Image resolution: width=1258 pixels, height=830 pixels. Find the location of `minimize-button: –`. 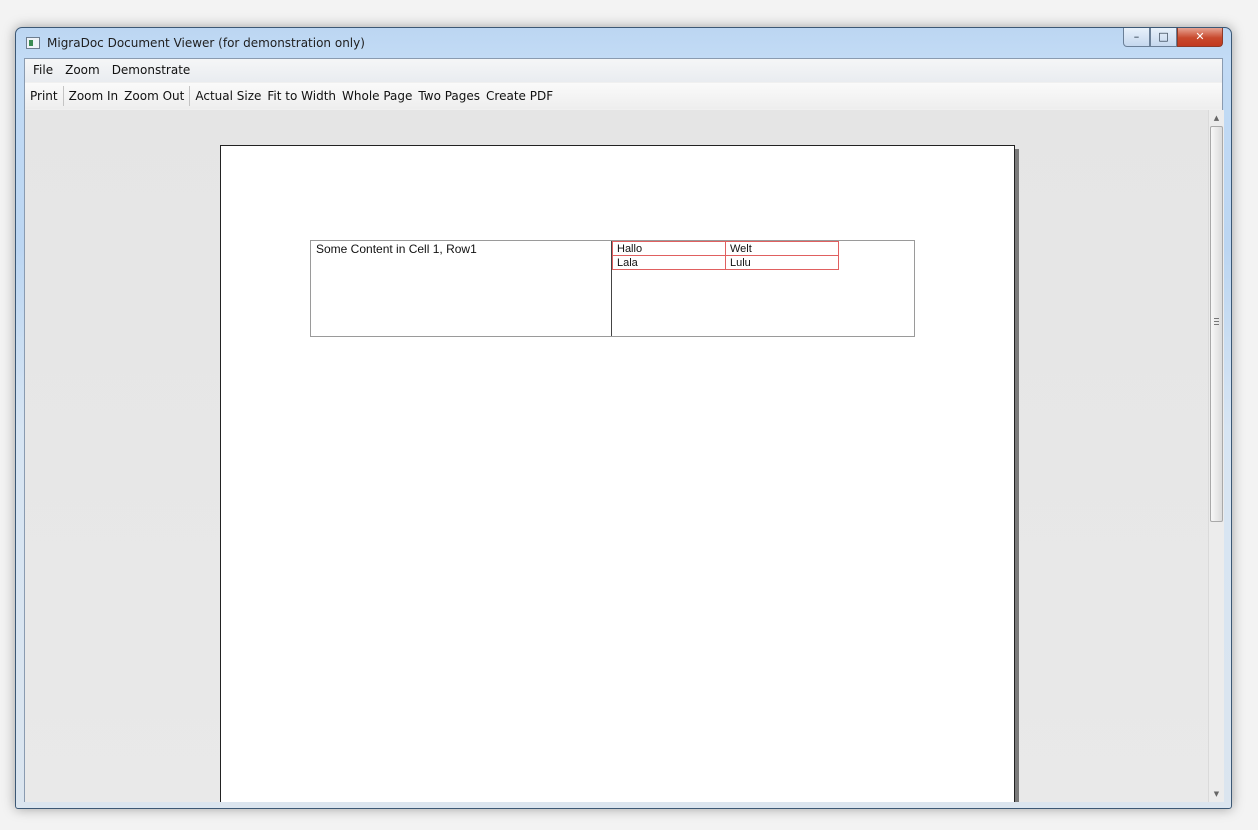

minimize-button: – is located at coordinates (1136, 37).